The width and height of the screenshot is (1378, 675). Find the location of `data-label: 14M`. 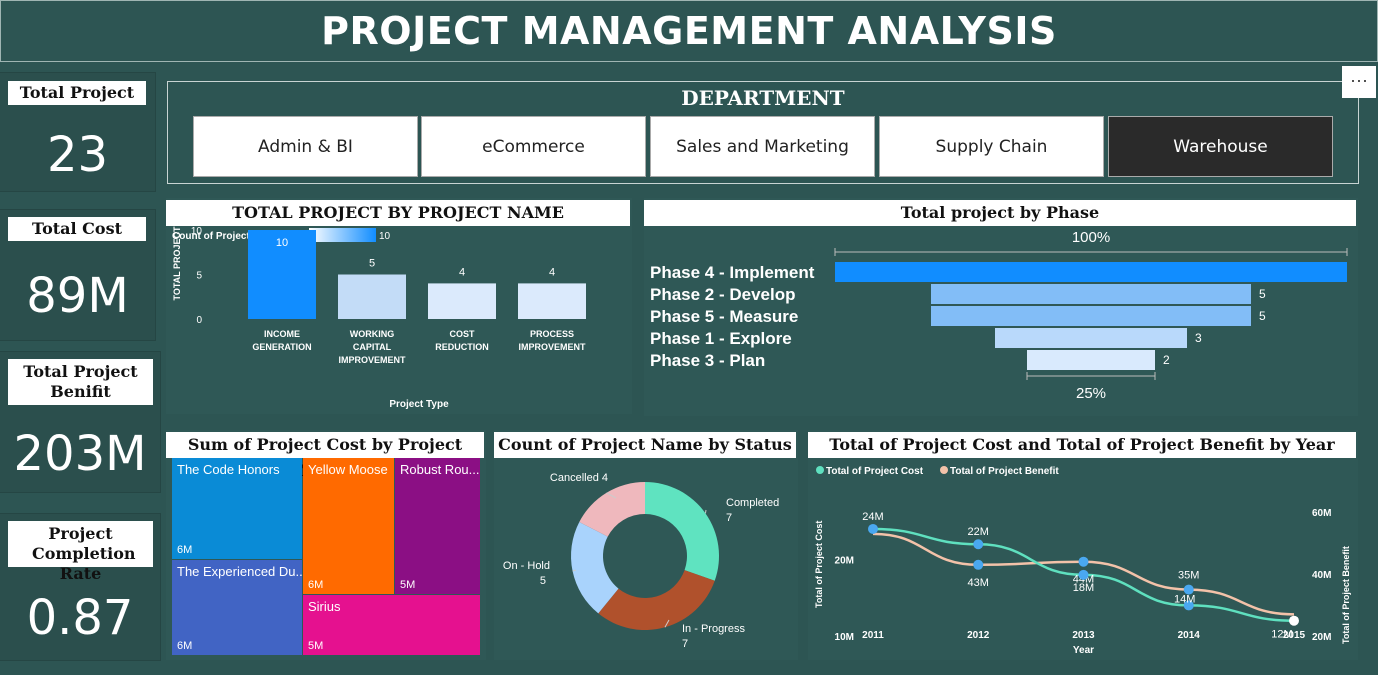

data-label: 14M is located at coordinates (1184, 599).